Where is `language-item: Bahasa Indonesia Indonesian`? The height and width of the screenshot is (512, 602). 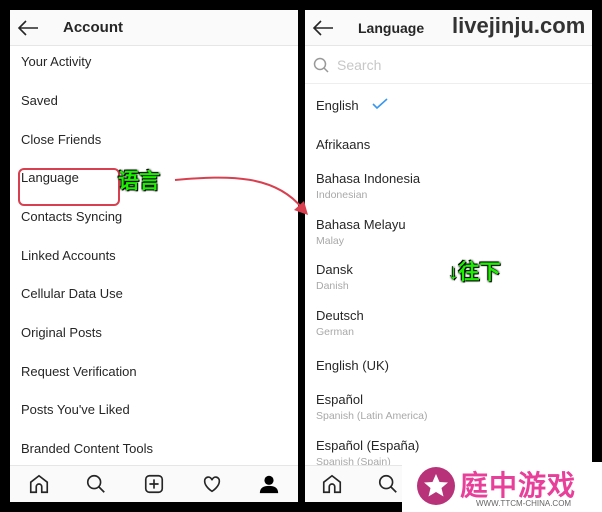
language-item: Bahasa Indonesia Indonesian is located at coordinates (368, 186).